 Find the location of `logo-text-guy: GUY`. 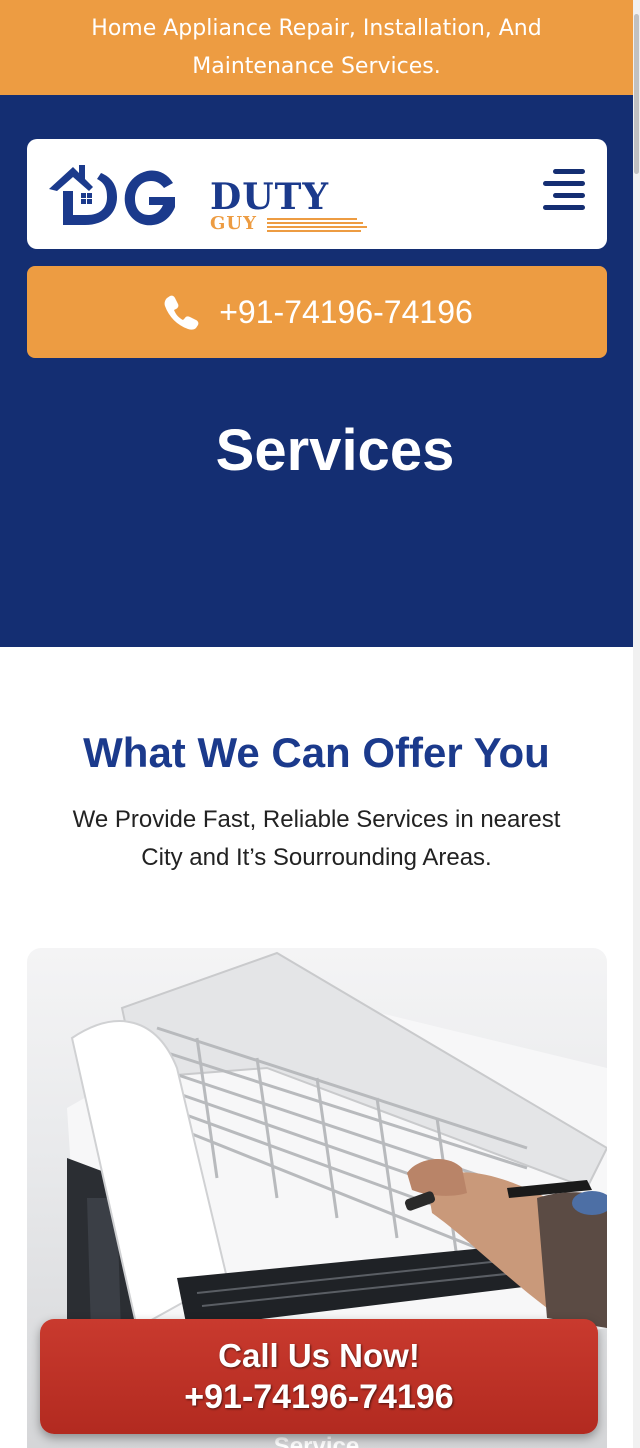

logo-text-guy: GUY is located at coordinates (233, 223).